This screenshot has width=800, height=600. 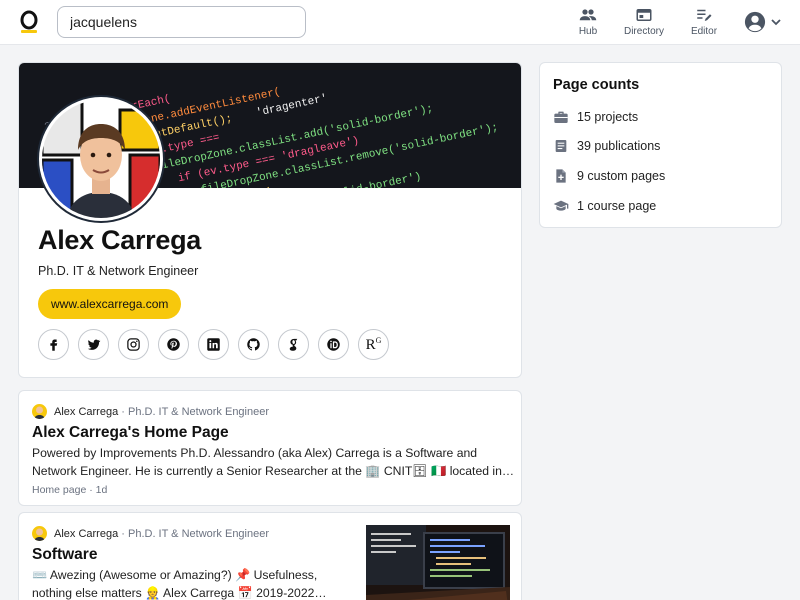 I want to click on count-publications-label: 39 publications, so click(x=619, y=146).